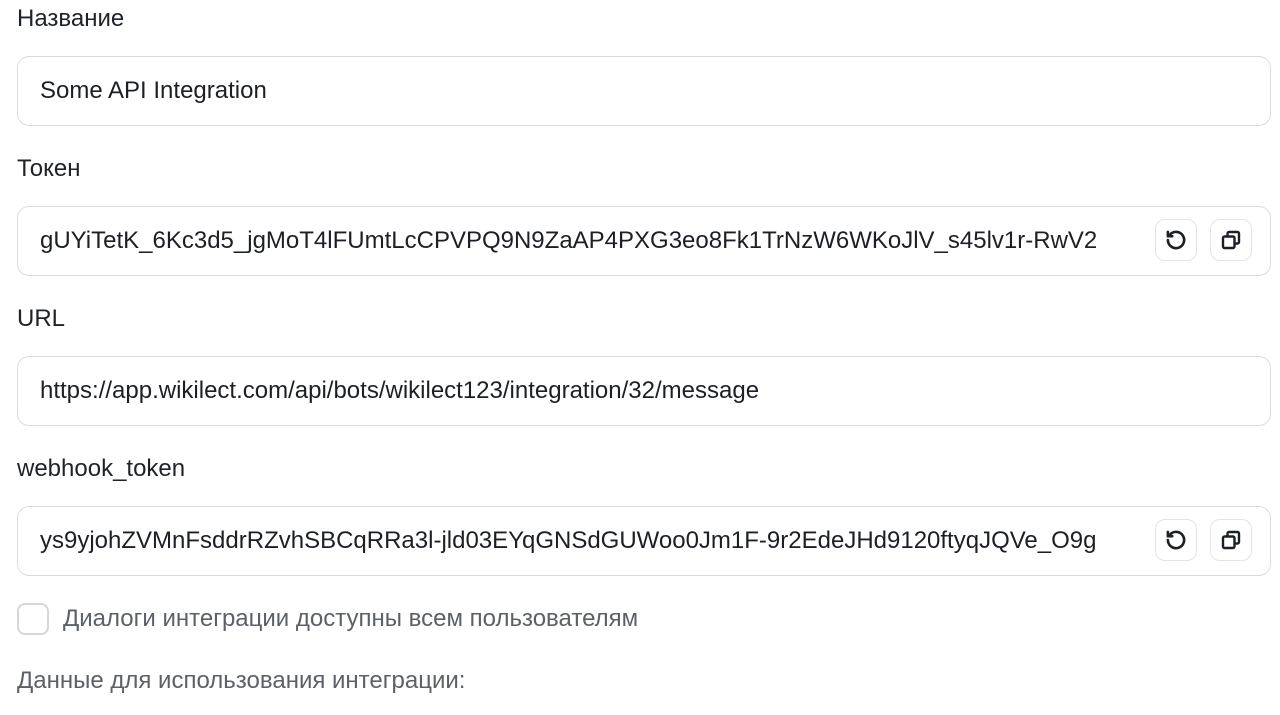  What do you see at coordinates (101, 468) in the screenshot?
I see `webhook-token-label: webhook_token` at bounding box center [101, 468].